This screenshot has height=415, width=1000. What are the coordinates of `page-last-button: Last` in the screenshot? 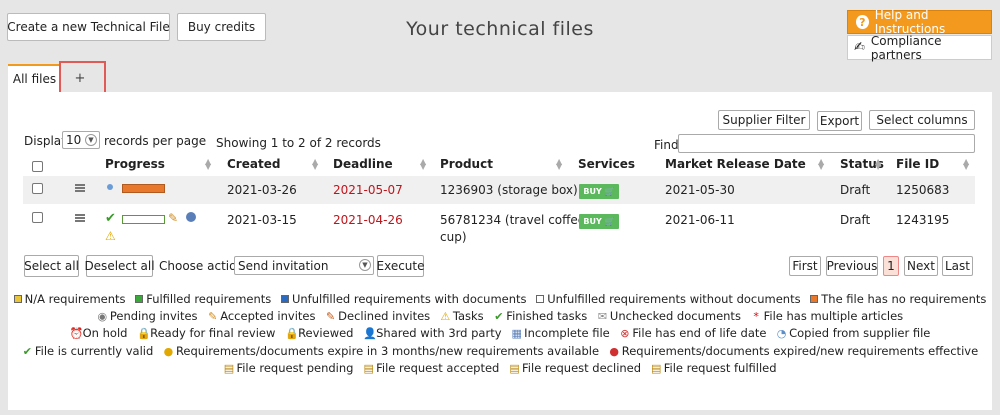 It's located at (957, 266).